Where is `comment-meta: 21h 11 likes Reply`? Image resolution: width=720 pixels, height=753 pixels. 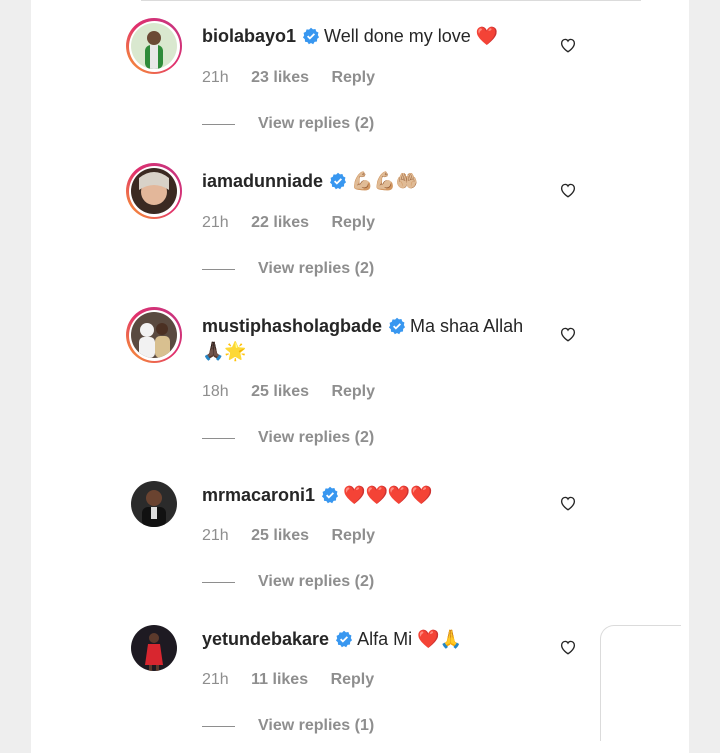
comment-meta: 21h 11 likes Reply is located at coordinates (297, 680).